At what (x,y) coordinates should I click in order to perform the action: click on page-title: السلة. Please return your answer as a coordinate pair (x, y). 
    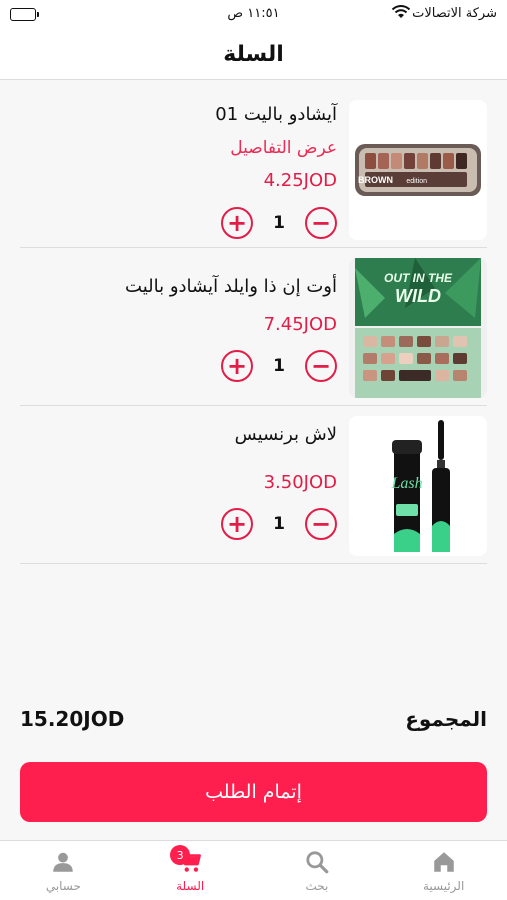
    Looking at the image, I should click on (253, 54).